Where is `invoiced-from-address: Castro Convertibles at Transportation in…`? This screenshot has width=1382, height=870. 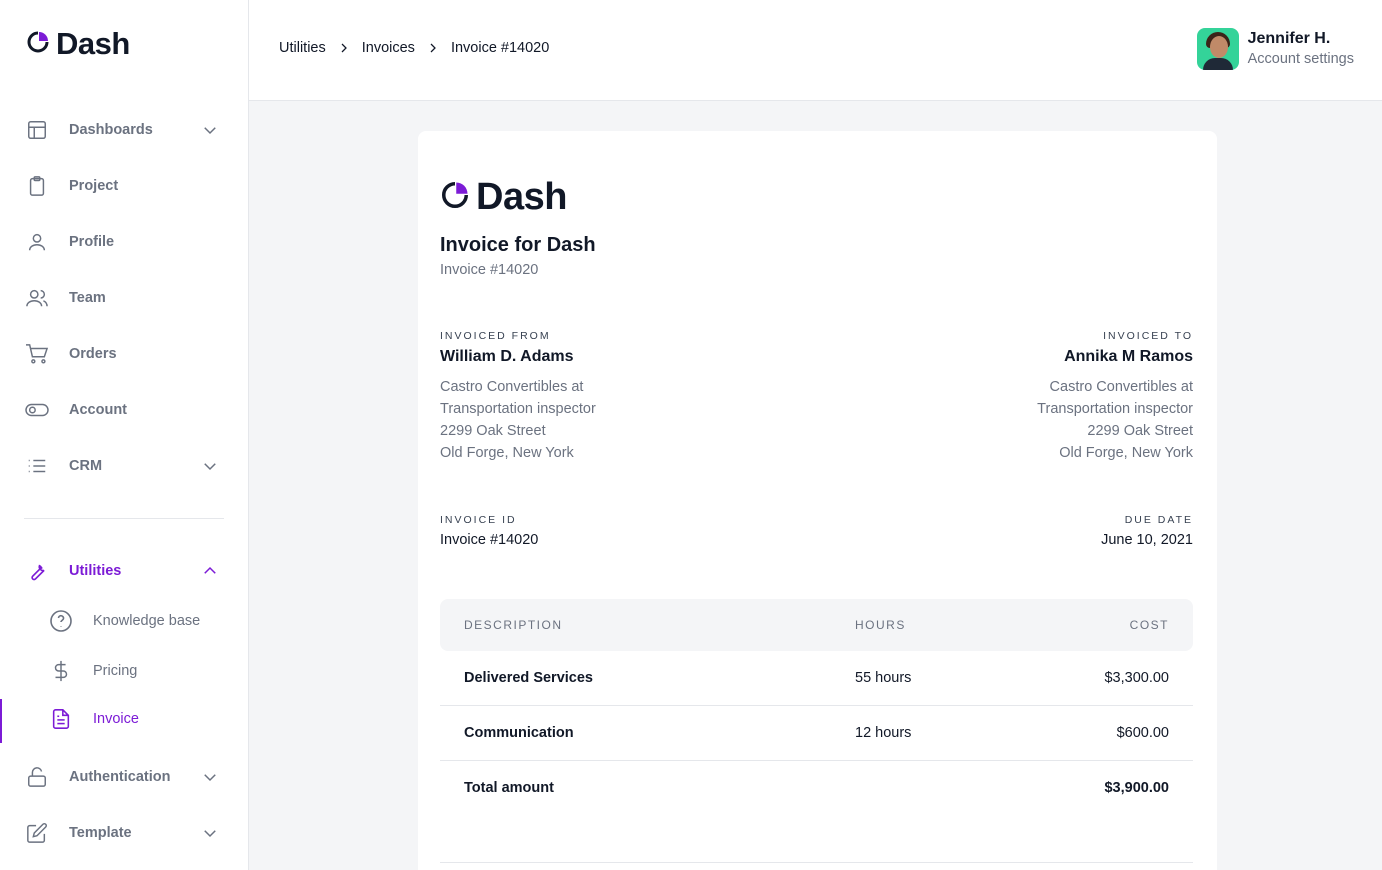 invoiced-from-address: Castro Convertibles at Transportation in… is located at coordinates (518, 420).